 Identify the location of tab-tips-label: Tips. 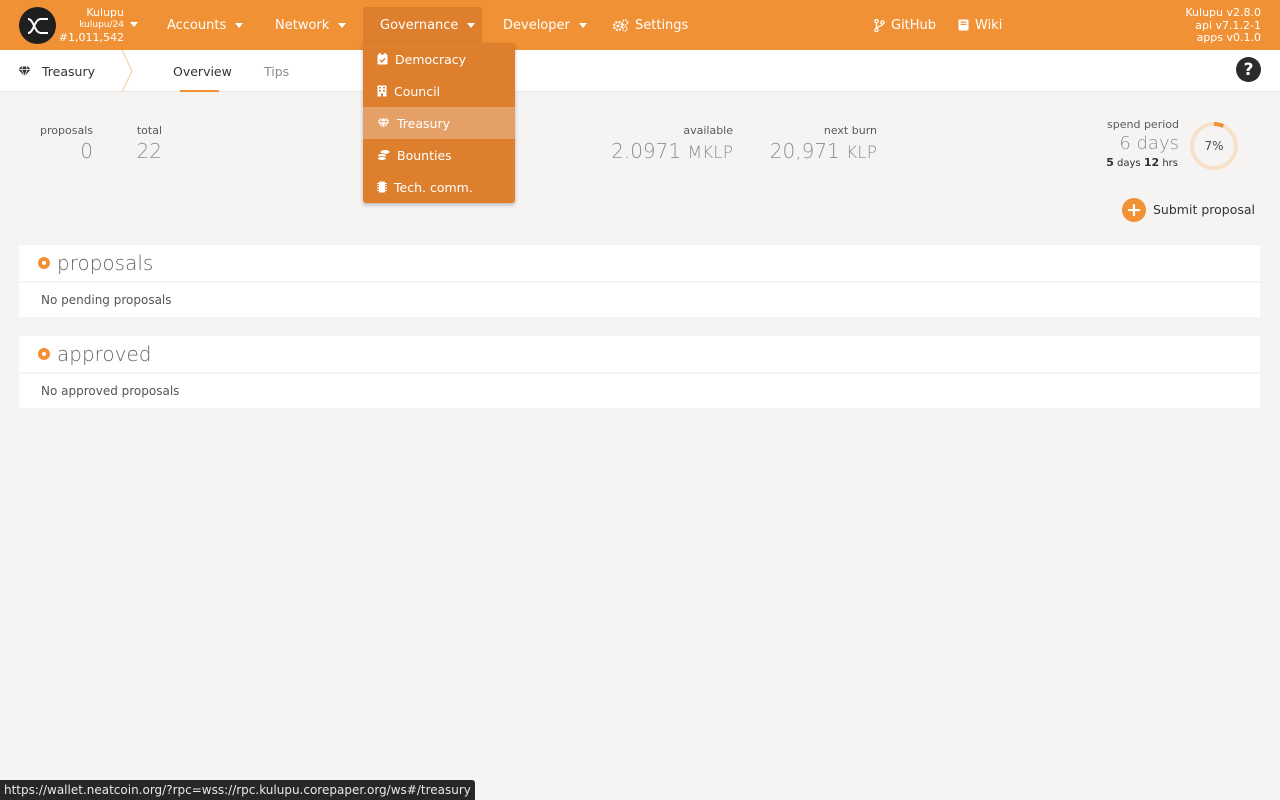
(277, 71).